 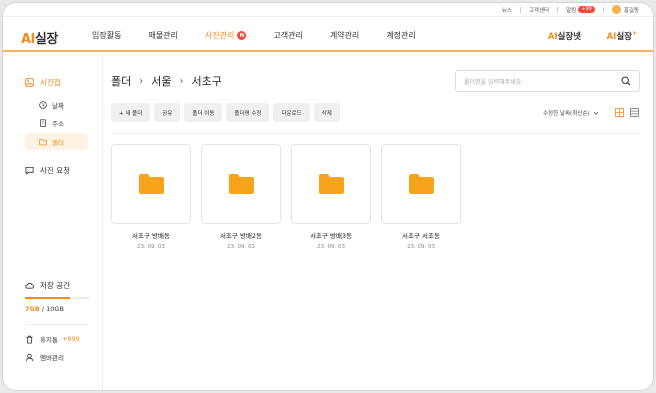 I want to click on chevron-down-icon, so click(x=595, y=113).